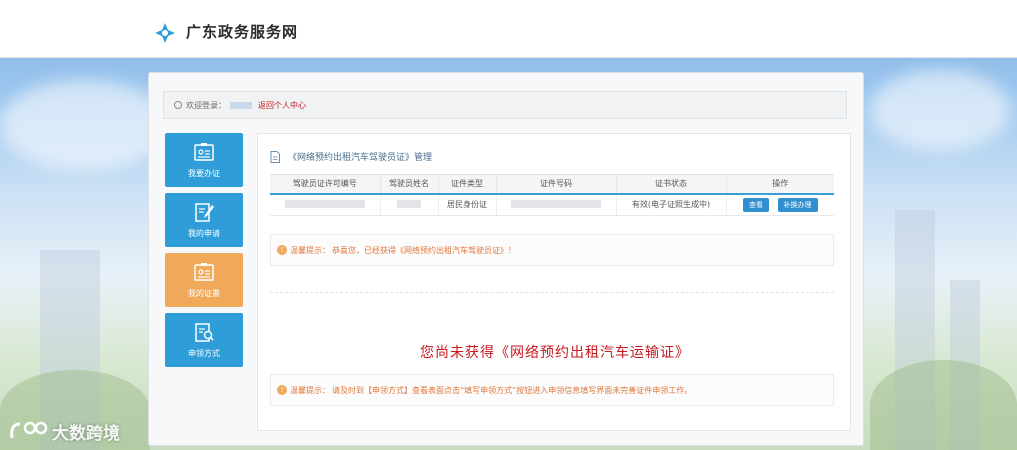  I want to click on view-button: 查看, so click(755, 204).